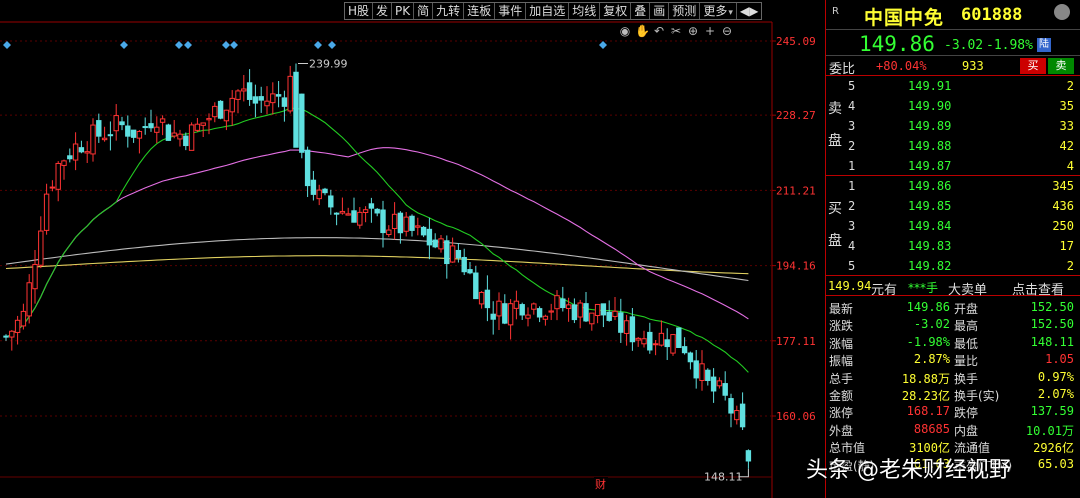  I want to click on toolbar-item-7: 加自选, so click(548, 11).